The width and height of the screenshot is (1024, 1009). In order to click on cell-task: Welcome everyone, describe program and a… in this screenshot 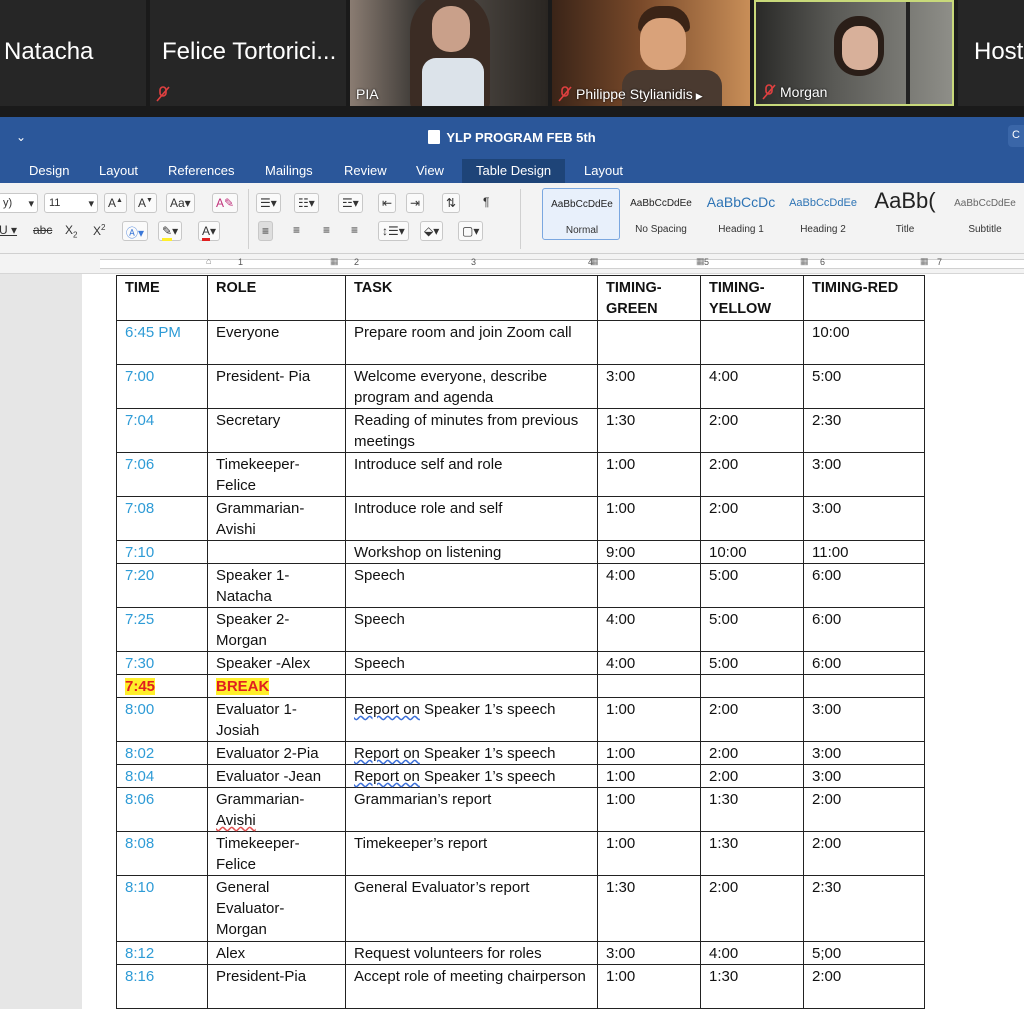, I will do `click(471, 386)`.